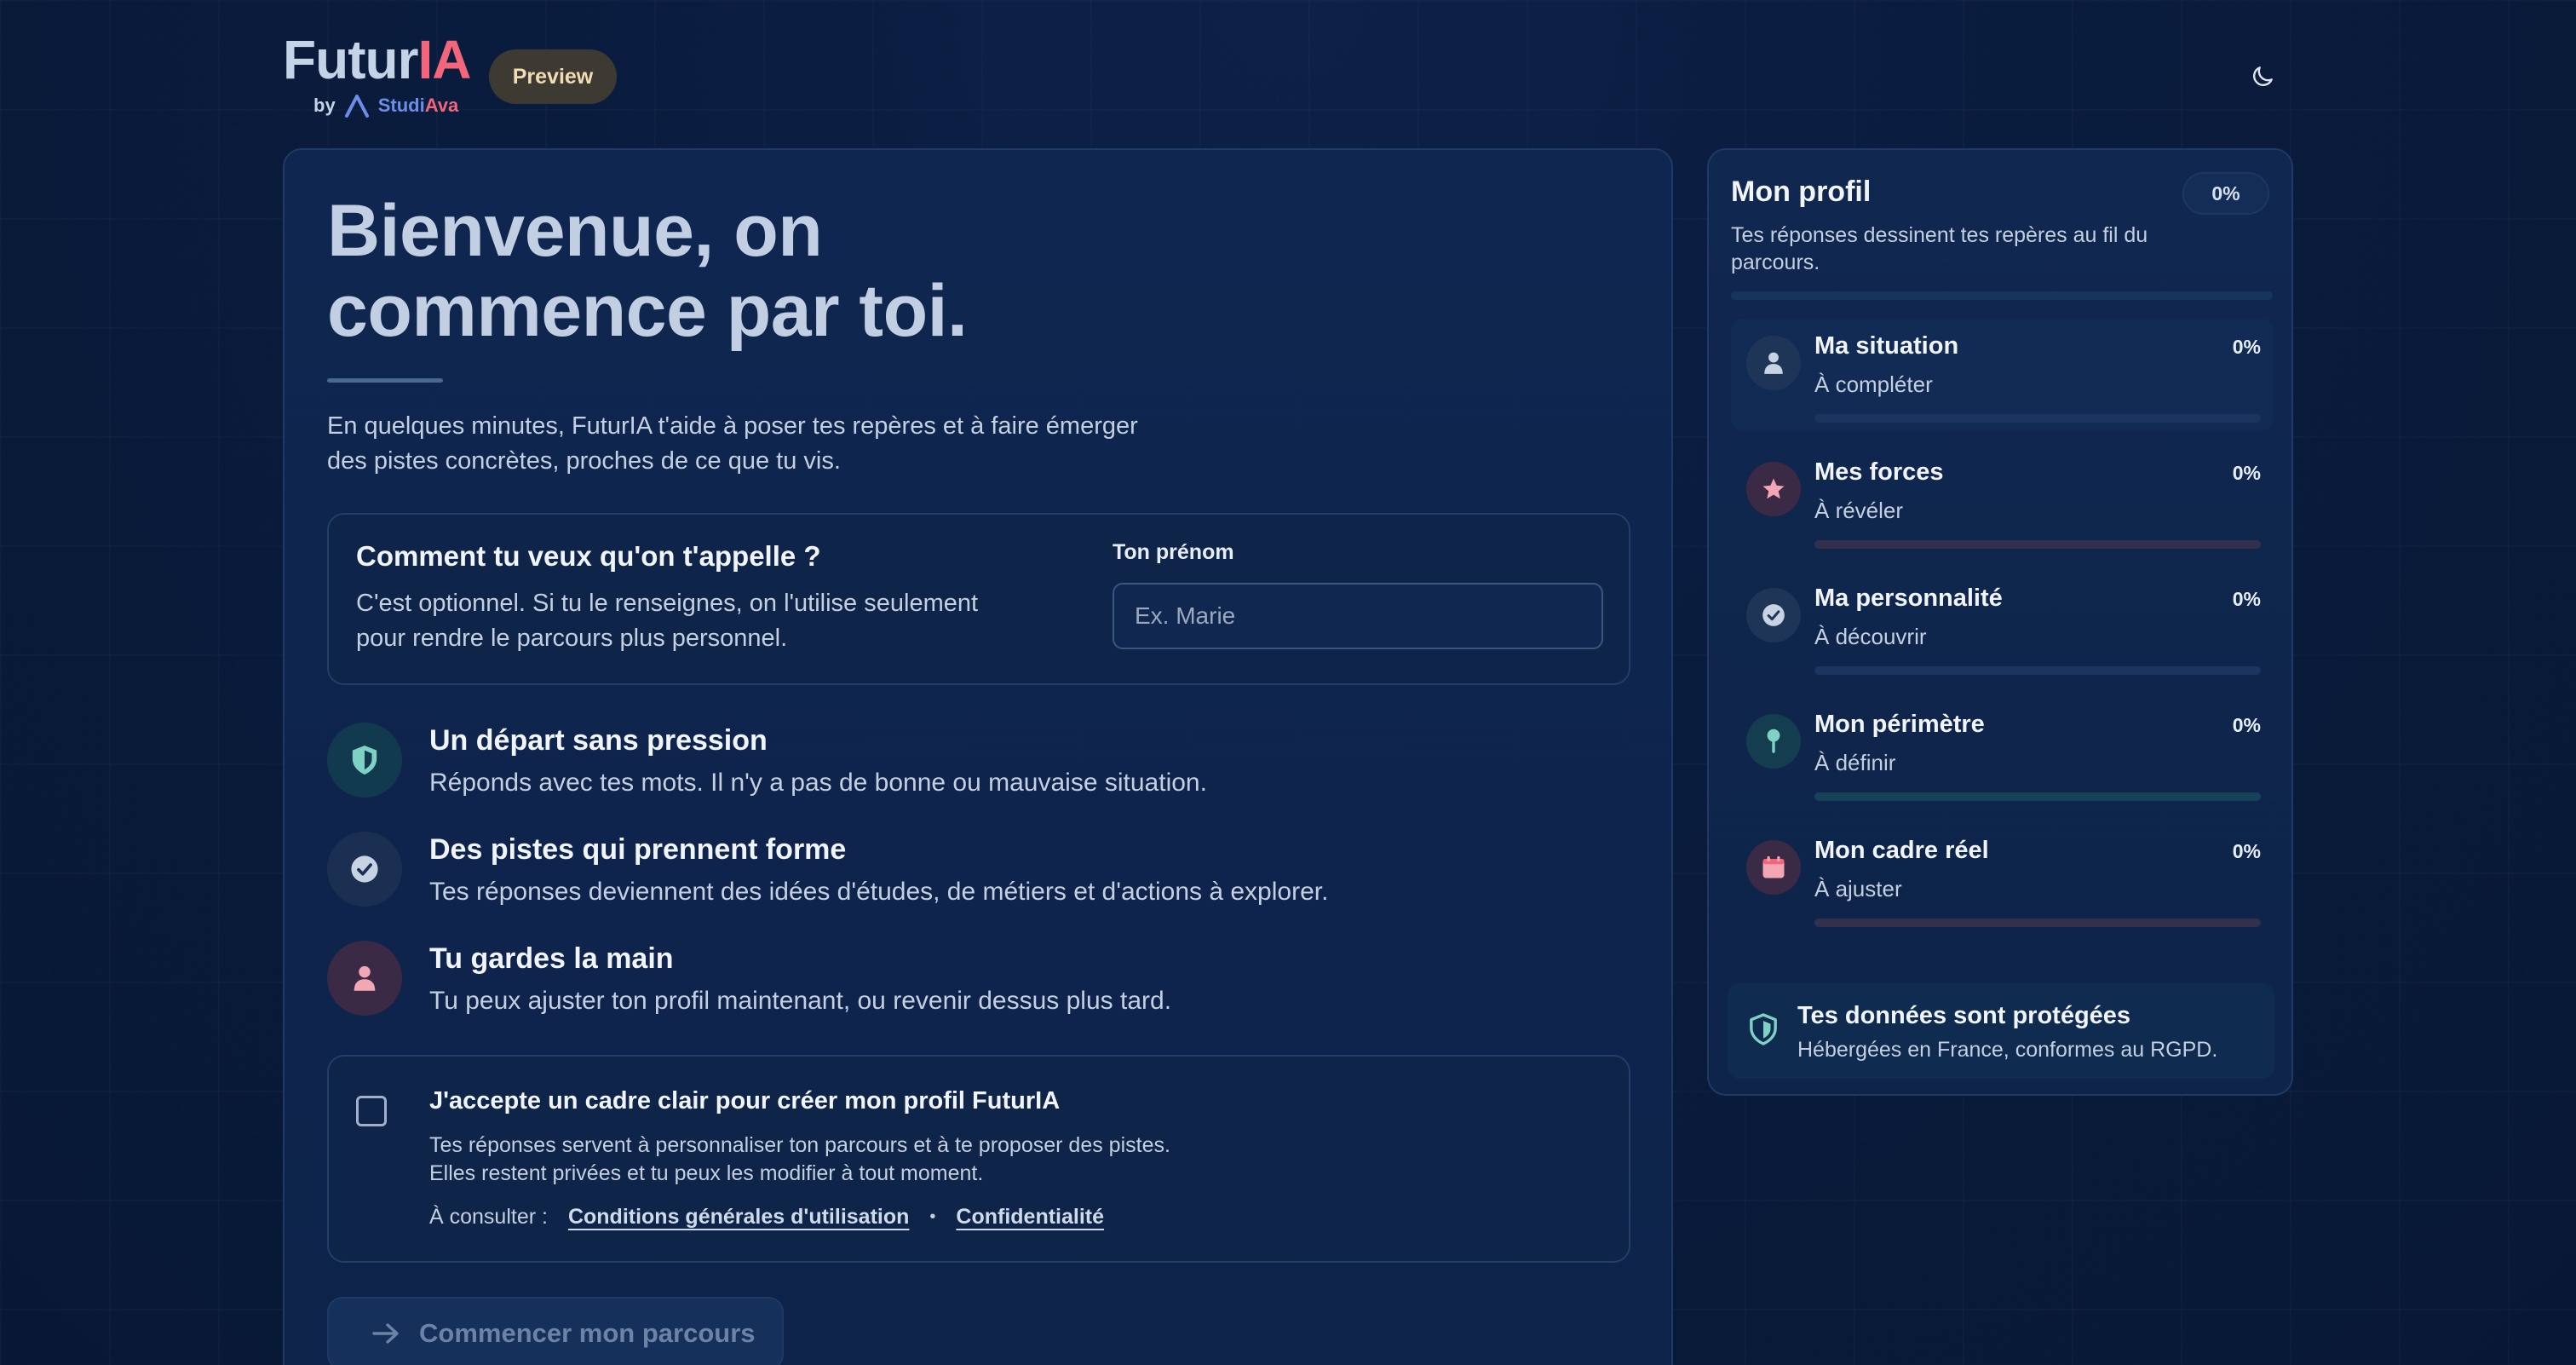  I want to click on feature-title: Un départ sans pression, so click(599, 740).